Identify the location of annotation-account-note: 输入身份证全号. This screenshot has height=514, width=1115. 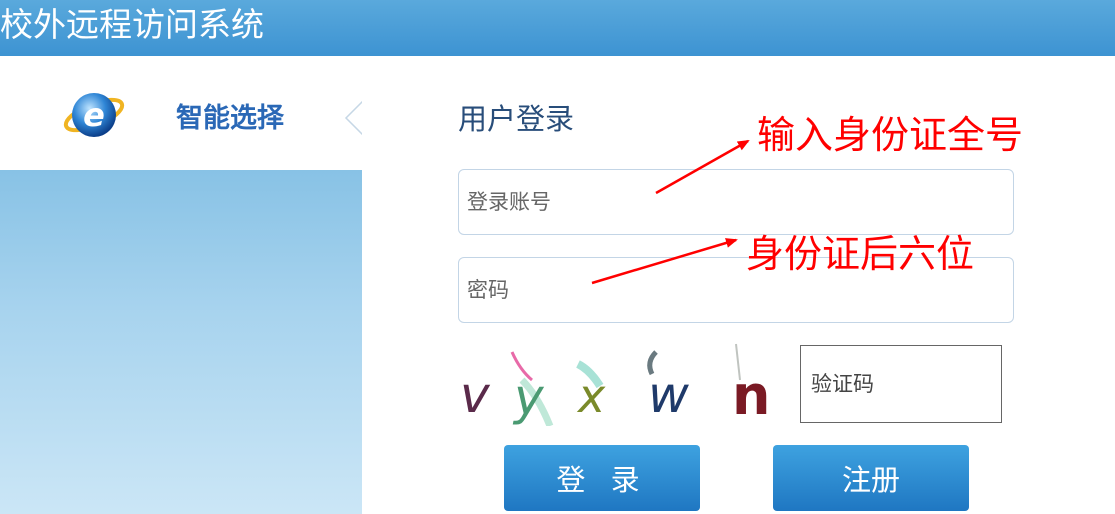
(890, 135).